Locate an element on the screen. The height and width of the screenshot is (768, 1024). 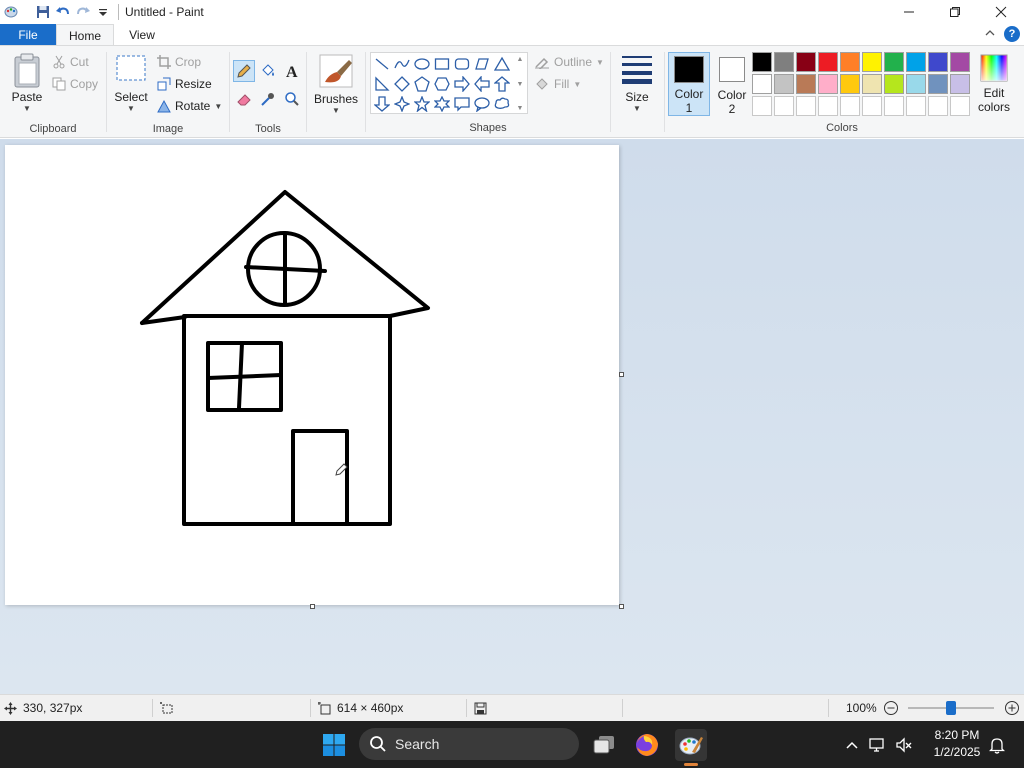
zoom-in-icon is located at coordinates (1012, 708).